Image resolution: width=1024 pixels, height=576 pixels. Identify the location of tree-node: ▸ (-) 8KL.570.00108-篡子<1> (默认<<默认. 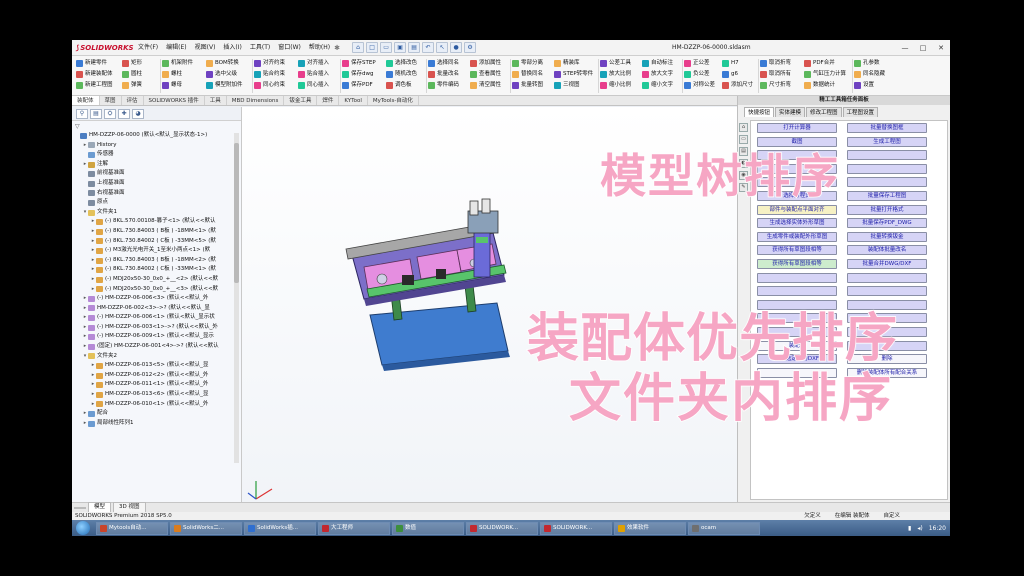
(152, 222).